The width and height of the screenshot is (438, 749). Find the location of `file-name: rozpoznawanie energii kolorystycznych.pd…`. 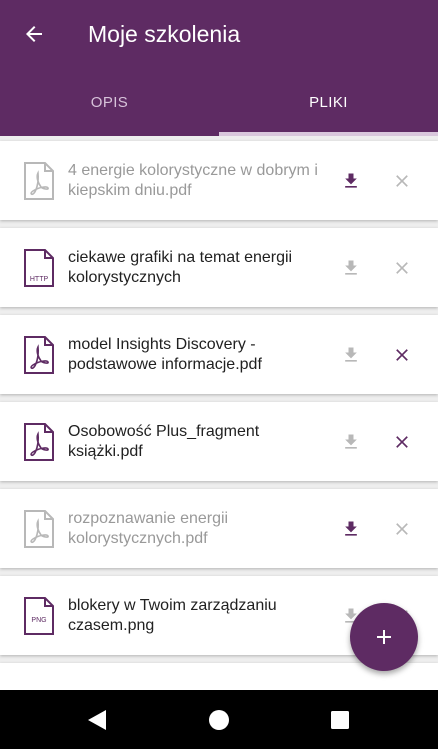

file-name: rozpoznawanie energii kolorystycznych.pd… is located at coordinates (148, 528).